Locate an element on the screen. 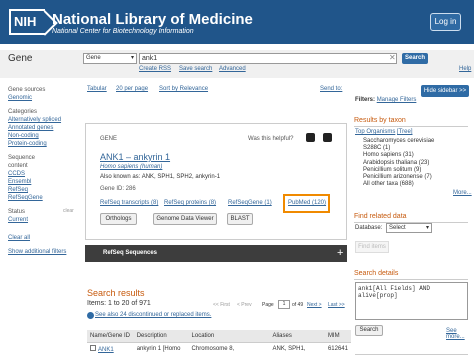 This screenshot has height=355, width=474. filter-refseq: RefSeq is located at coordinates (43, 190).